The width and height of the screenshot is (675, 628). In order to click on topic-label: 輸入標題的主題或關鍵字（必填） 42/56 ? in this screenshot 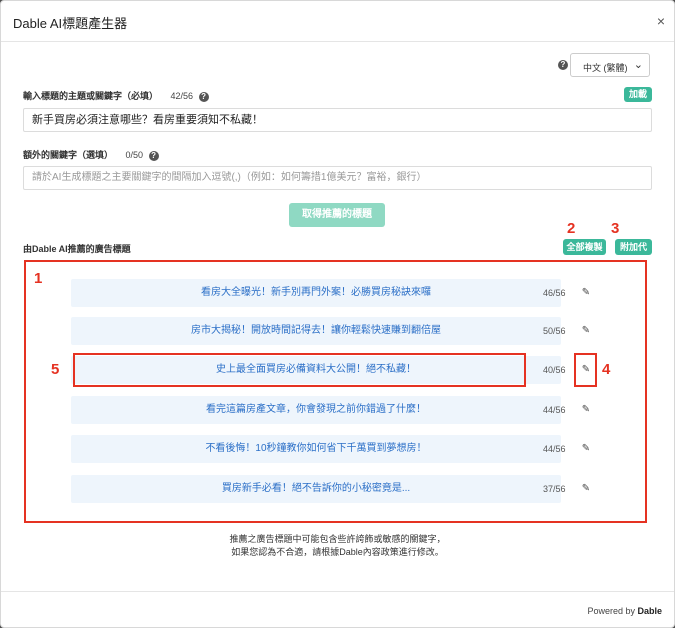, I will do `click(116, 95)`.